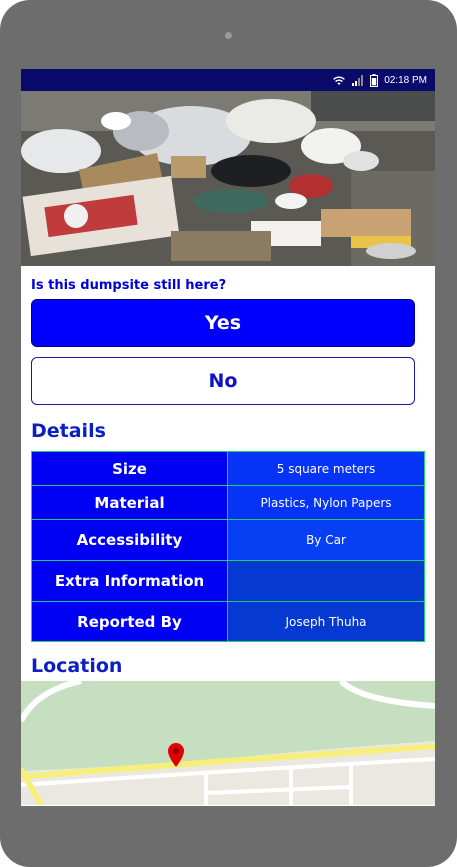 The image size is (457, 867). Describe the element at coordinates (326, 621) in the screenshot. I see `details-value: Joseph Thuha` at that location.